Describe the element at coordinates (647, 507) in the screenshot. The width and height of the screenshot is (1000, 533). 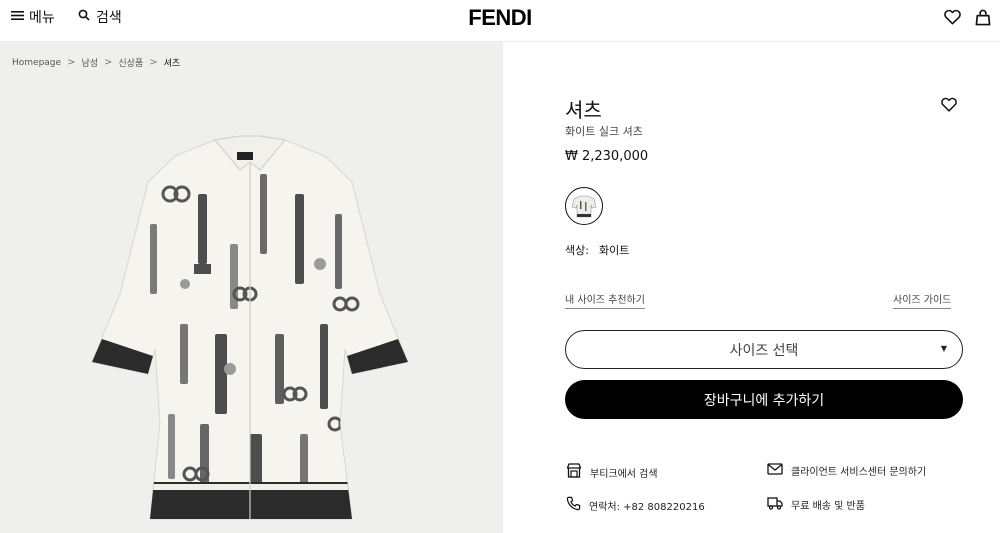
I see `phone-contact-label: 연락처: +82 808220216` at that location.